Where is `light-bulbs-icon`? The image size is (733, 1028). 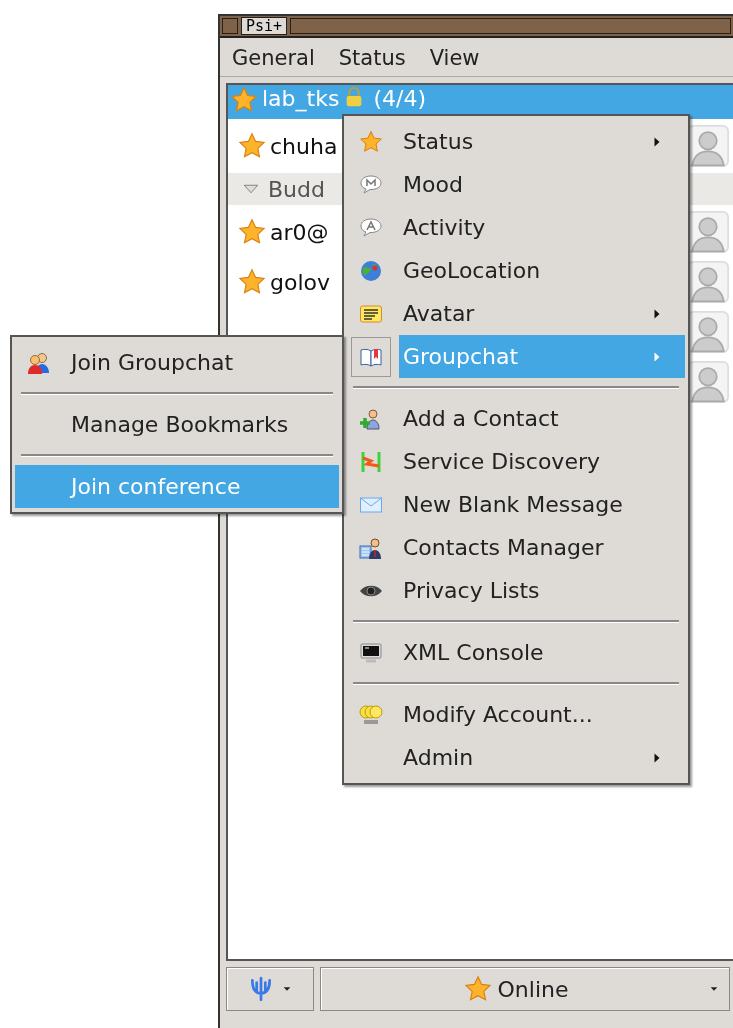 light-bulbs-icon is located at coordinates (371, 714).